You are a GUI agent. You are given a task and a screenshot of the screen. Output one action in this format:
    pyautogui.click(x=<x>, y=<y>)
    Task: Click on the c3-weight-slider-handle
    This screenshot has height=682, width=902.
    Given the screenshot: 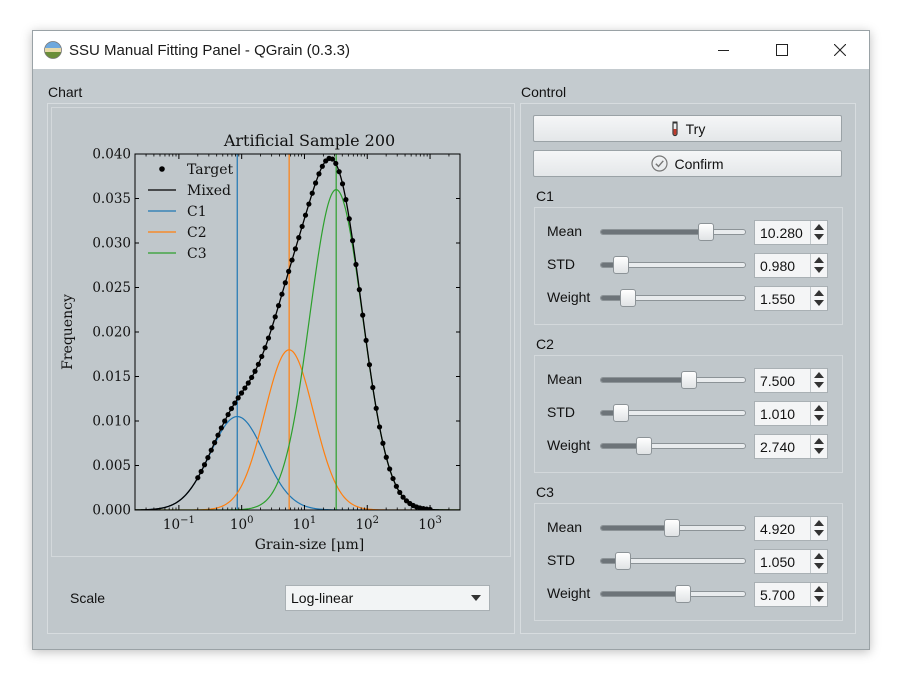 What is the action you would take?
    pyautogui.click(x=683, y=594)
    